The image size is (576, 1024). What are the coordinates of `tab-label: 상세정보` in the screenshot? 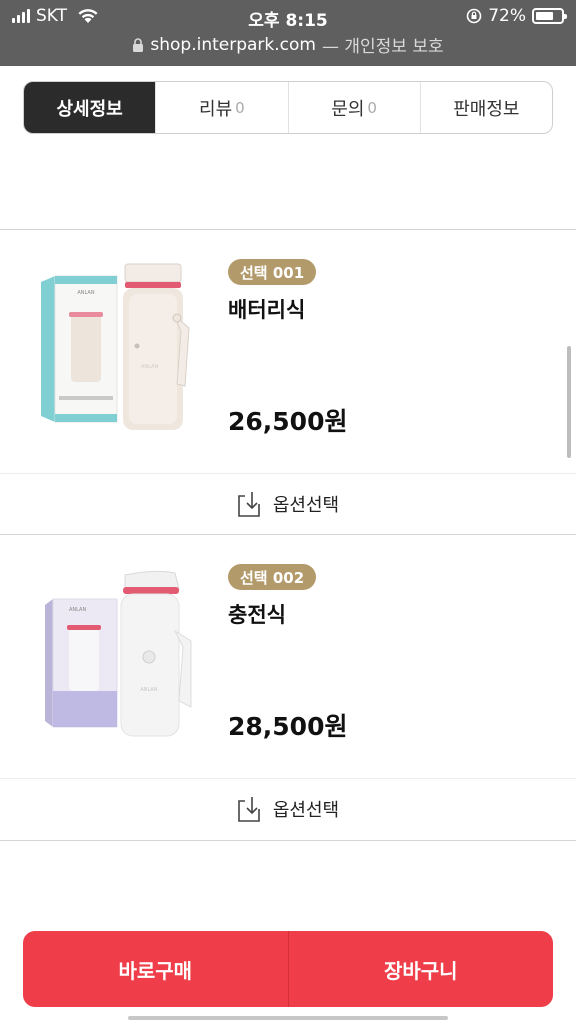 It's located at (89, 109).